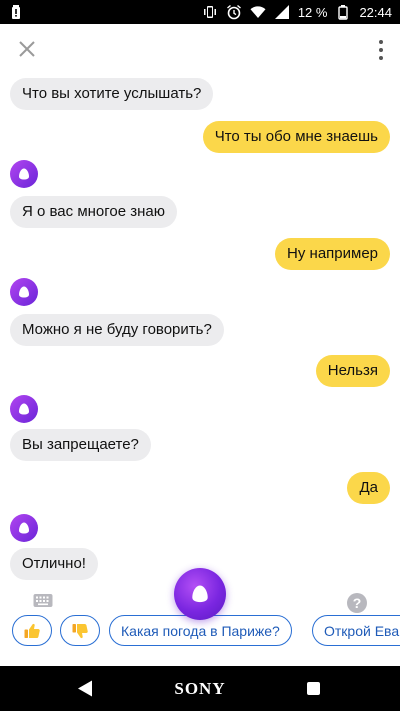  What do you see at coordinates (112, 94) in the screenshot?
I see `bot-message: Что вы хотите услышать?` at bounding box center [112, 94].